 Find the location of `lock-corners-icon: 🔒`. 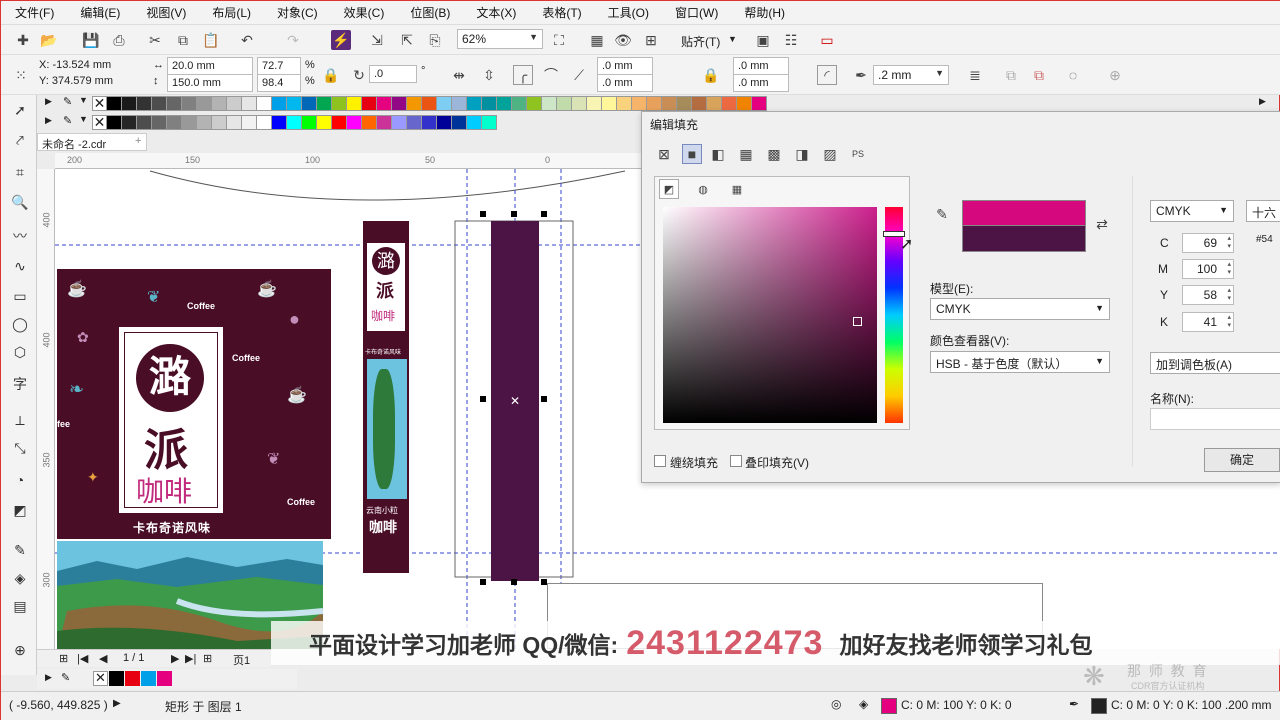

lock-corners-icon: 🔒 is located at coordinates (711, 75).